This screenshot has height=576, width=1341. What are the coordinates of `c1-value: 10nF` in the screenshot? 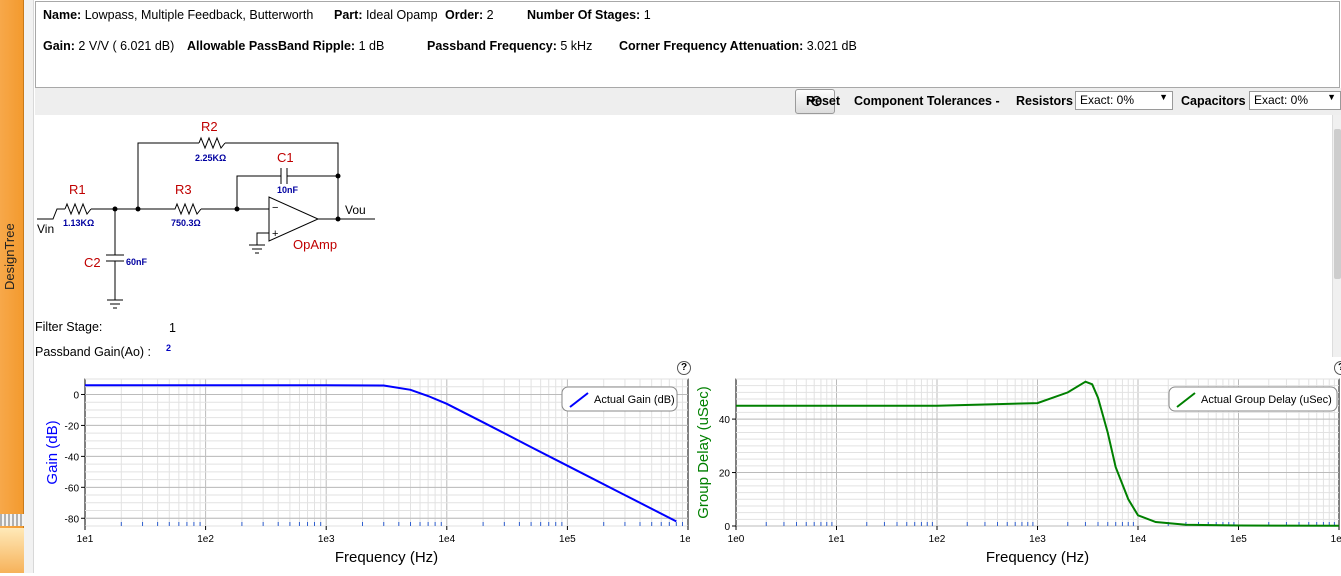 It's located at (288, 190).